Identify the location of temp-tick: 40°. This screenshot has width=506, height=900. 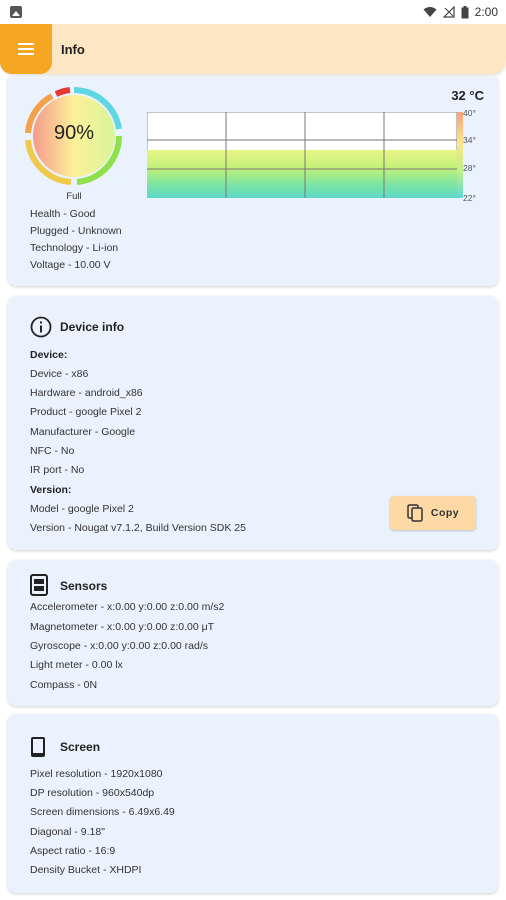
(469, 113).